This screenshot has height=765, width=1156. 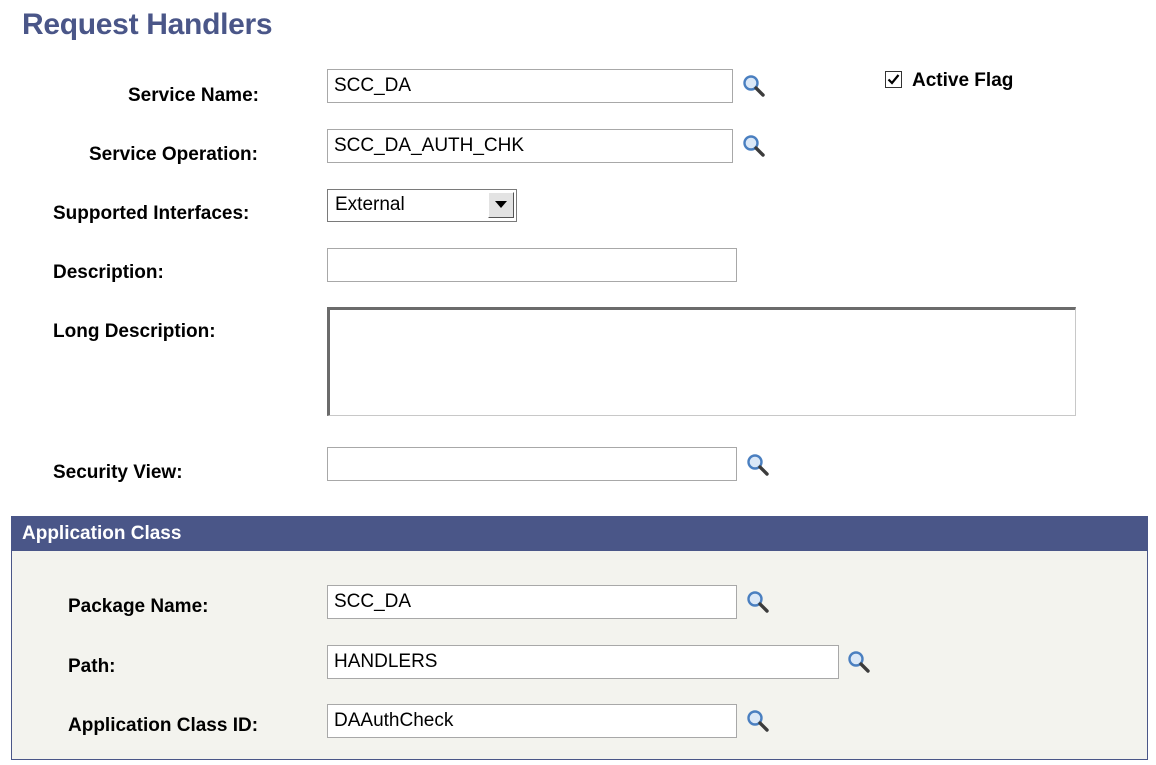 What do you see at coordinates (532, 602) in the screenshot?
I see `package-name-input` at bounding box center [532, 602].